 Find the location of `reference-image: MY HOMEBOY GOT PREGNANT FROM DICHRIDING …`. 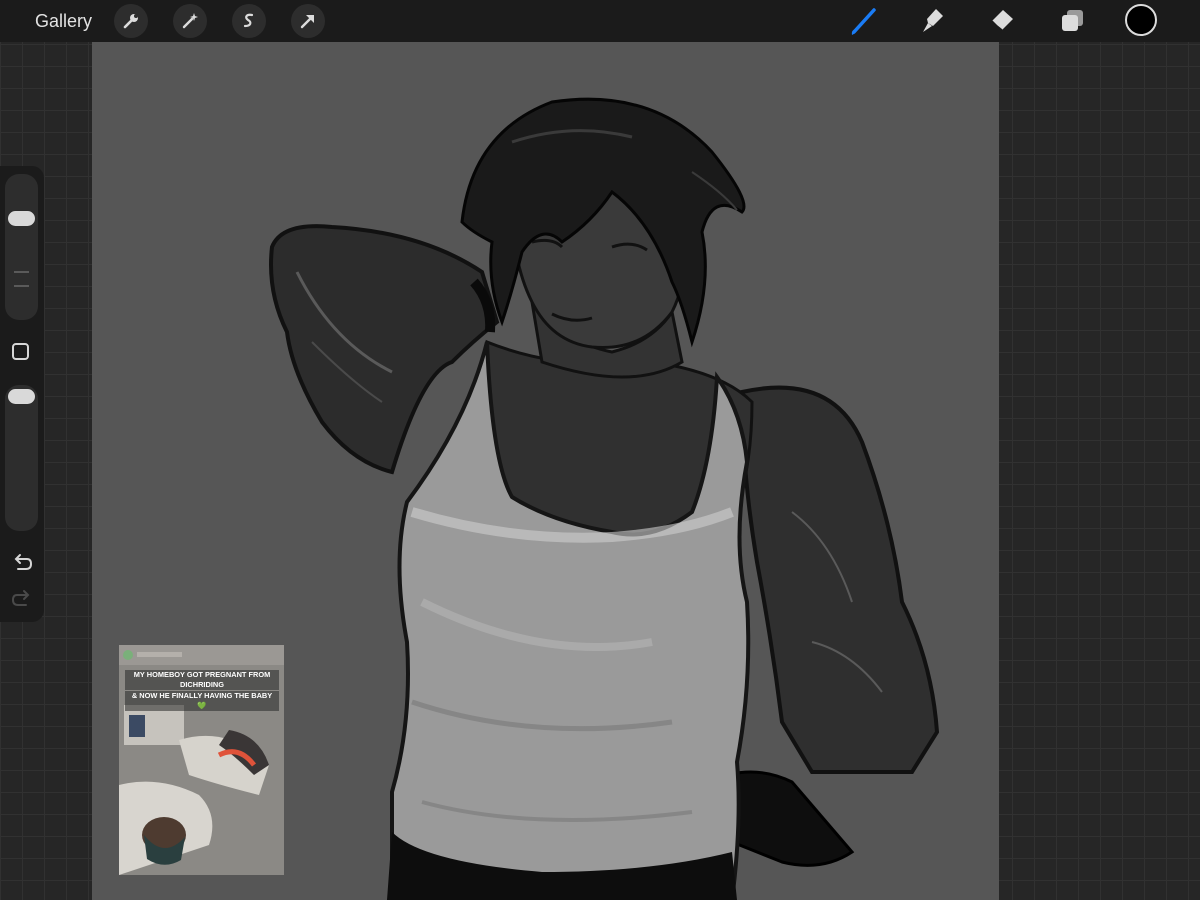

reference-image: MY HOMEBOY GOT PREGNANT FROM DICHRIDING … is located at coordinates (201, 760).